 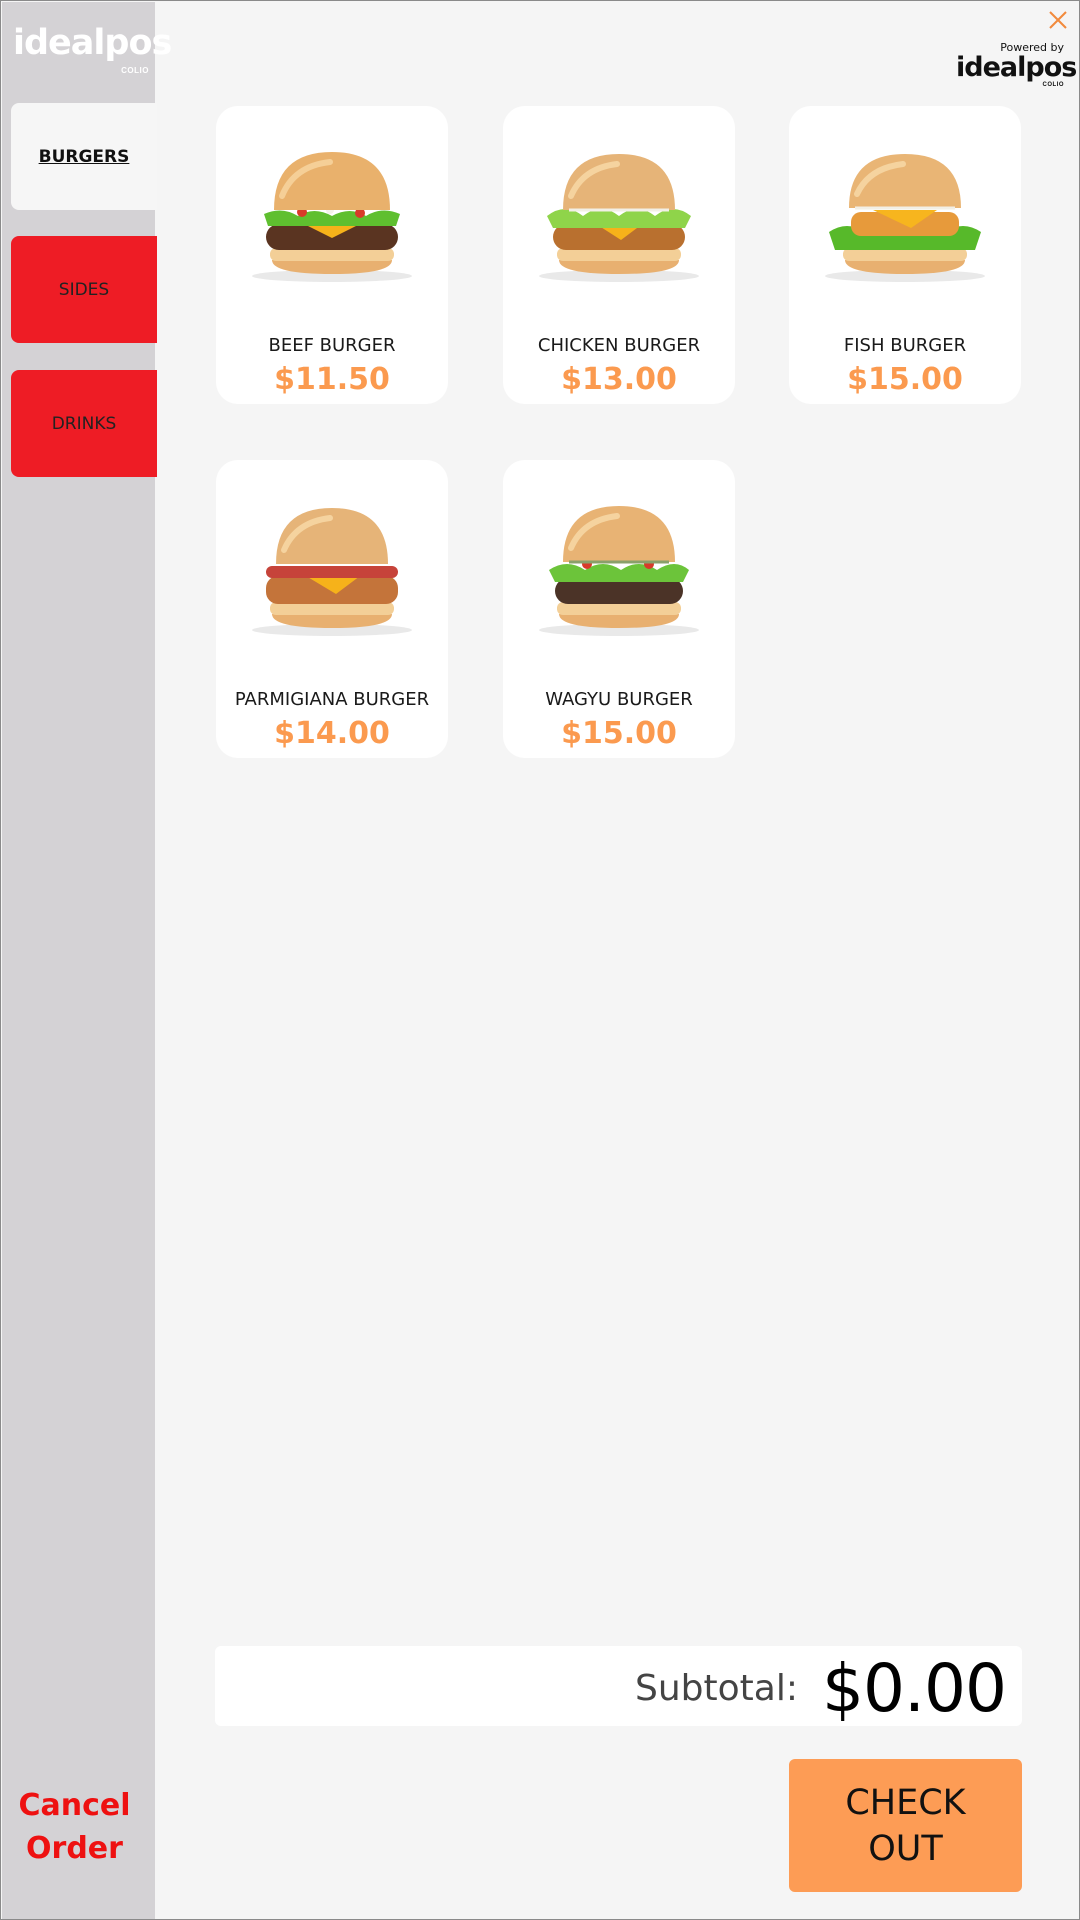 I want to click on category-label: DRINKS, so click(x=84, y=423).